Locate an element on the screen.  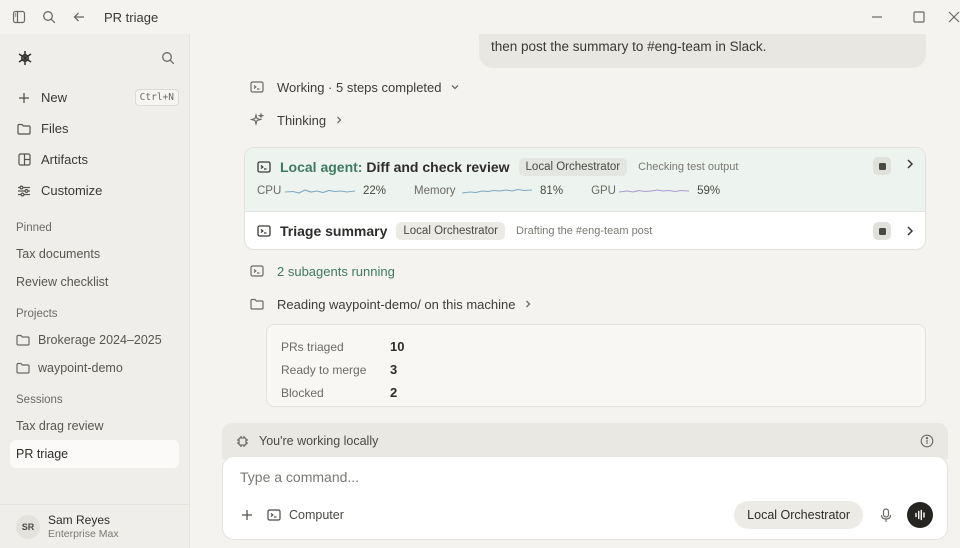
result-row: Blocked 2 is located at coordinates (596, 392).